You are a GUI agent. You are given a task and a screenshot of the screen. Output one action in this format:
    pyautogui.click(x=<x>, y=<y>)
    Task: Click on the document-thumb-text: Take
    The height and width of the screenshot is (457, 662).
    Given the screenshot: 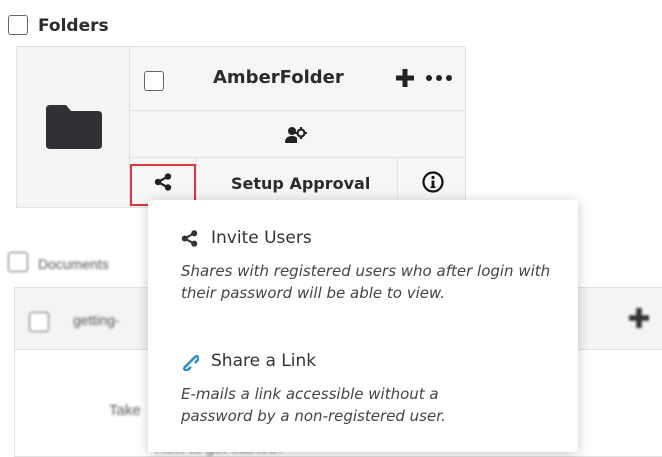 What is the action you would take?
    pyautogui.click(x=125, y=410)
    